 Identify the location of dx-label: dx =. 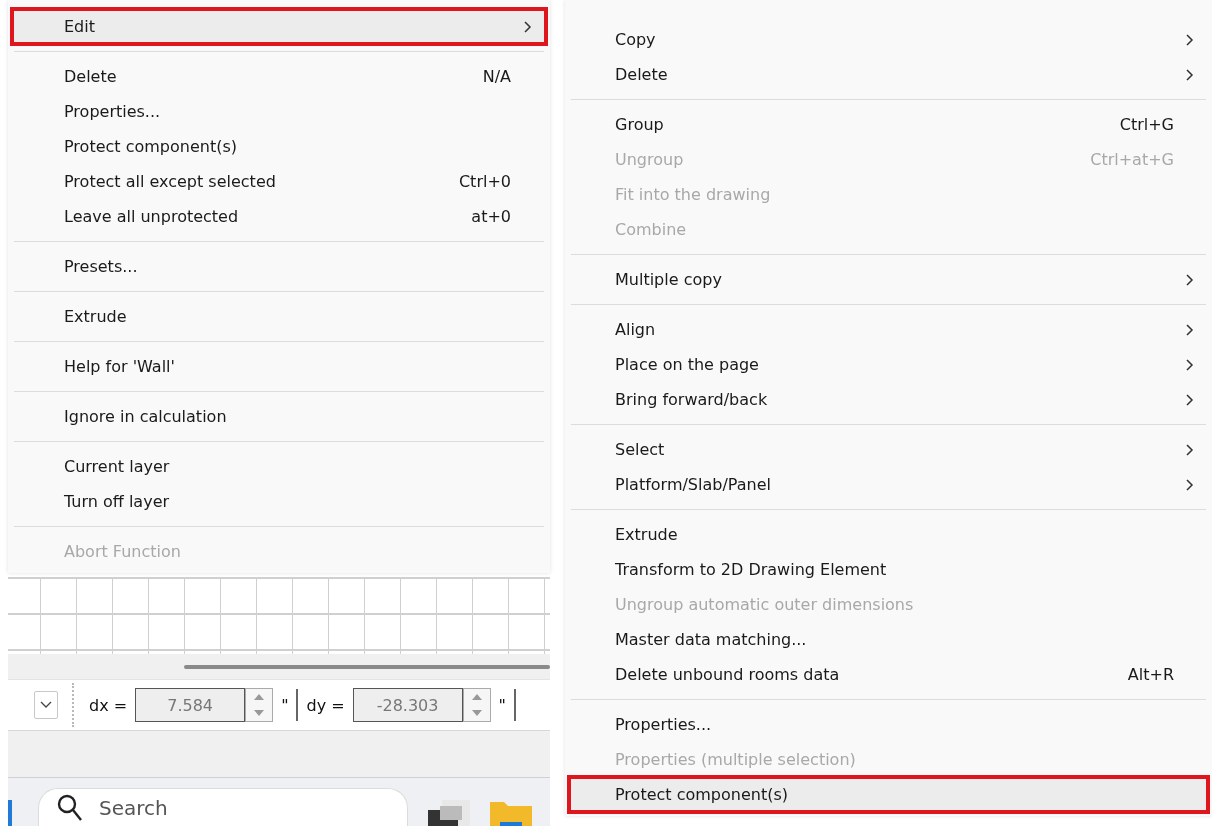
(108, 705).